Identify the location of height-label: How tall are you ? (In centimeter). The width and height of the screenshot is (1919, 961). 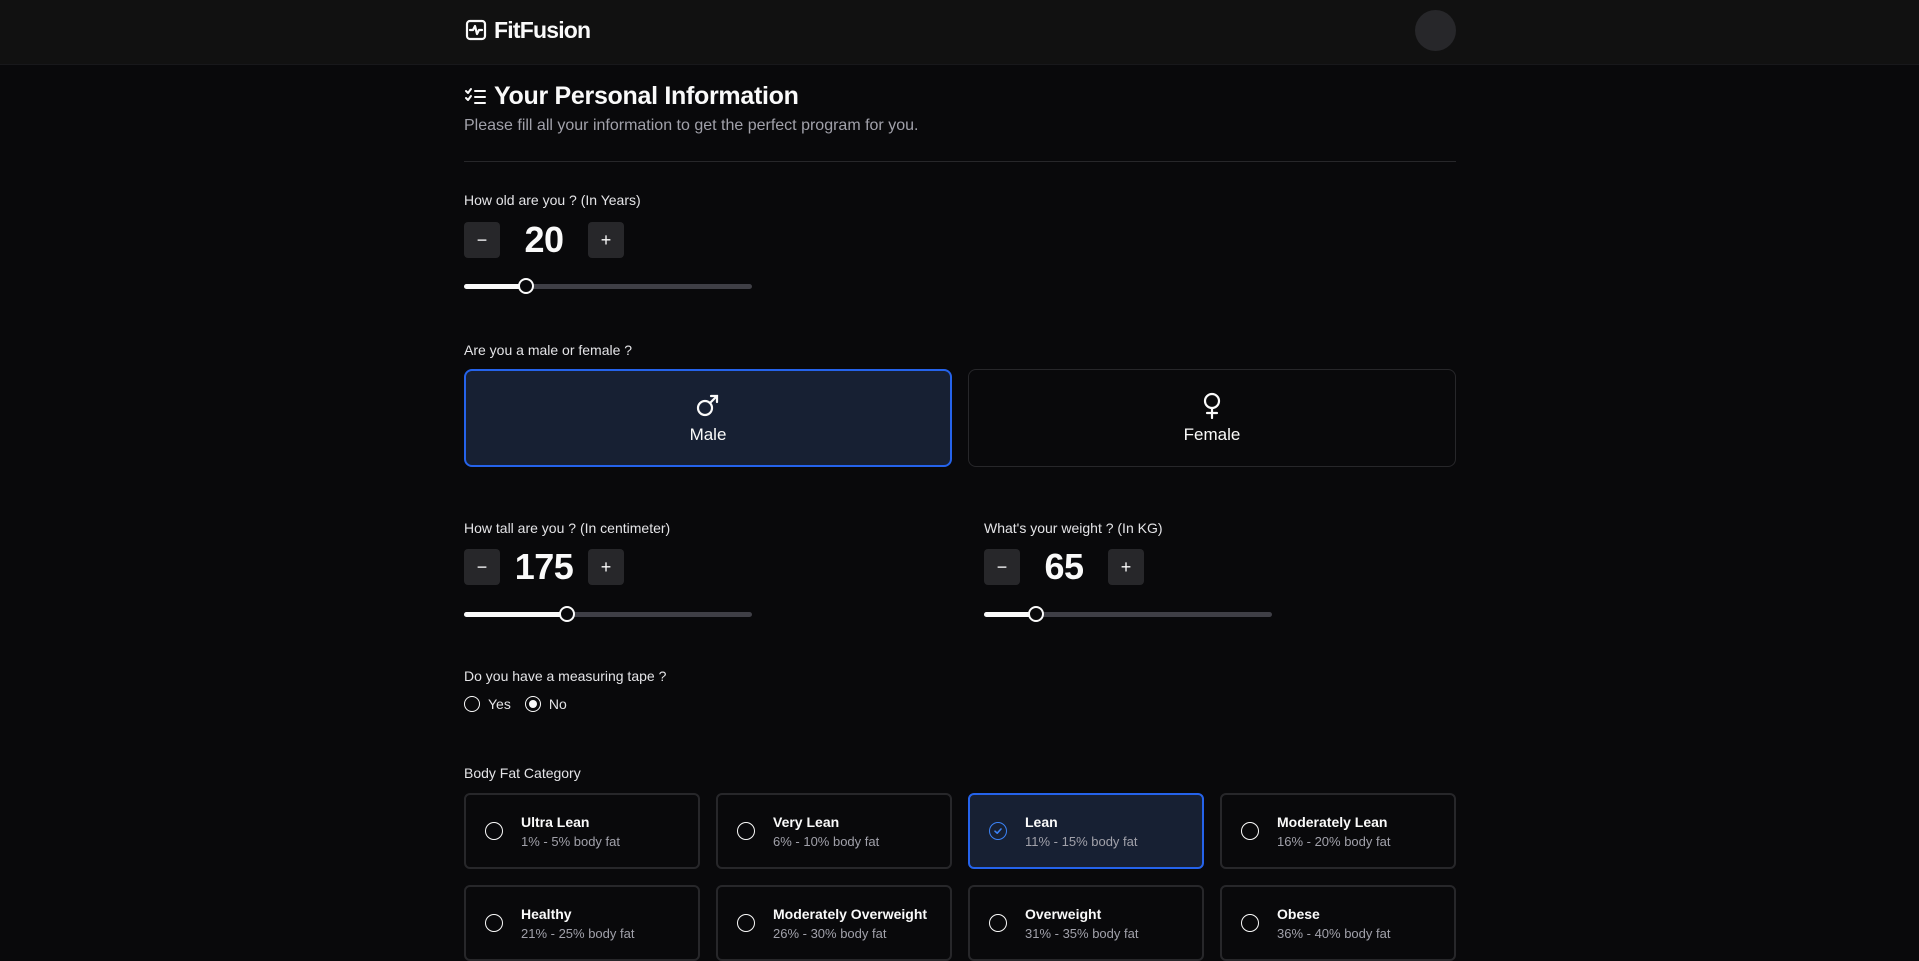
(567, 528).